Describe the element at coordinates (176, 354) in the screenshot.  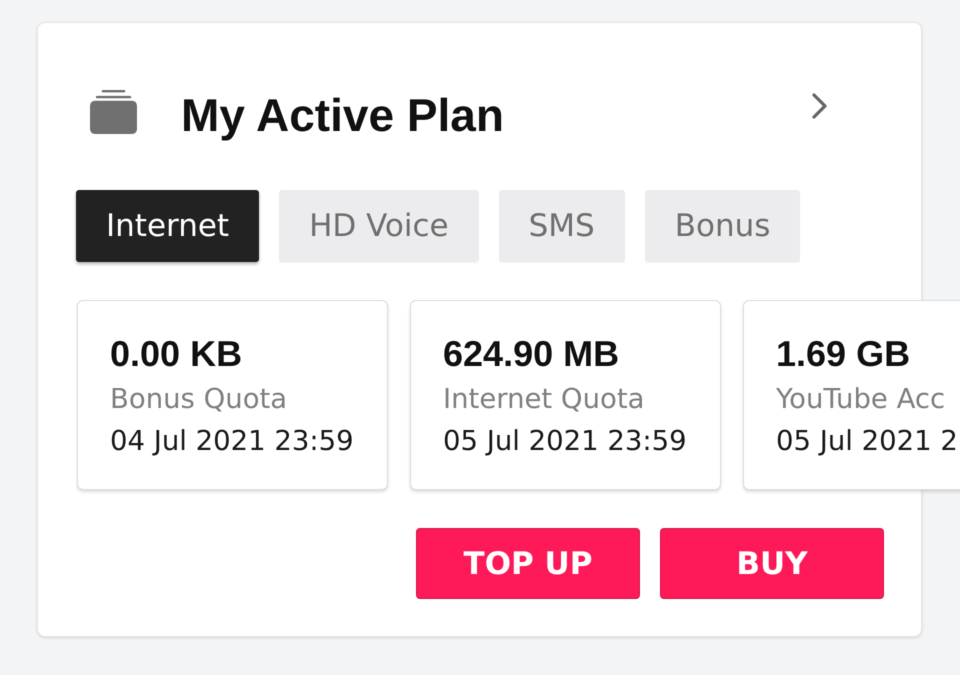
I see `quota-amount: 0.00 KB` at that location.